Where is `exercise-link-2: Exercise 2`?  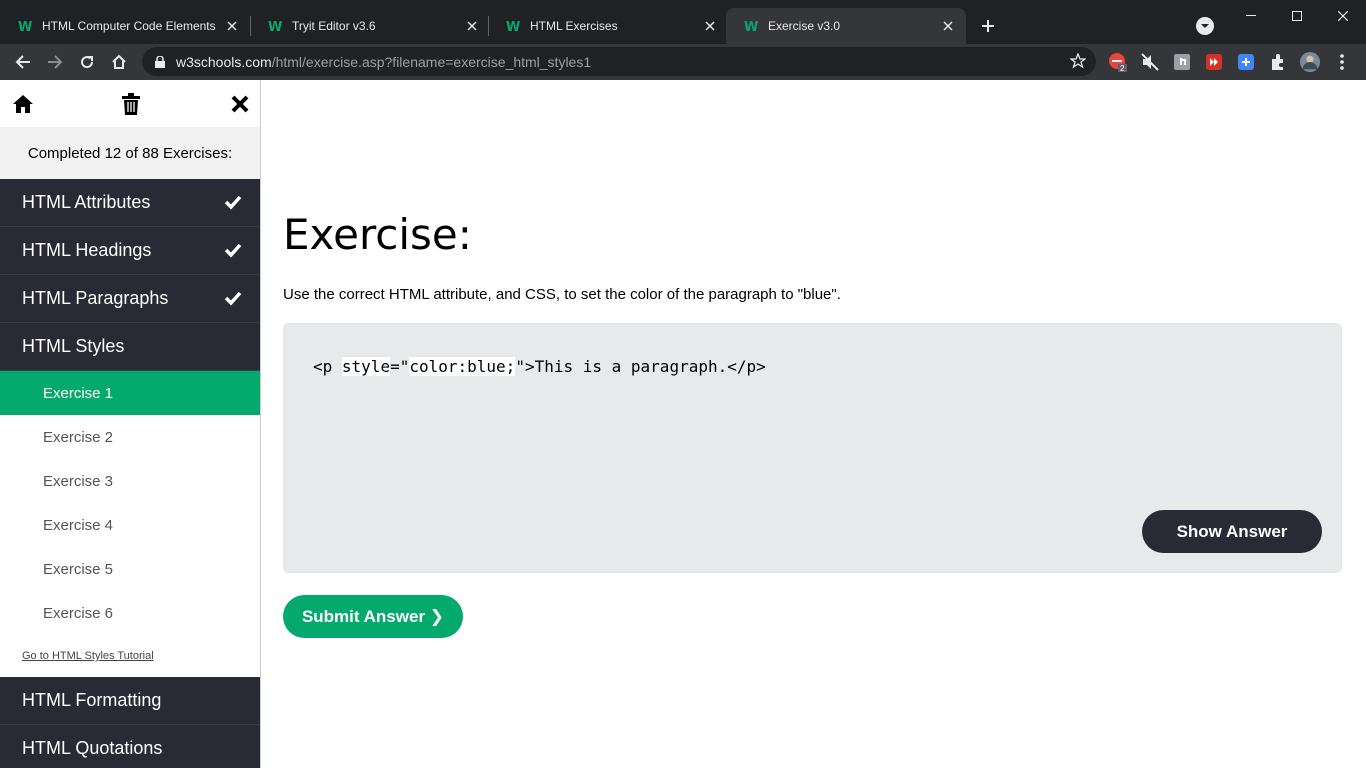
exercise-link-2: Exercise 2 is located at coordinates (130, 437).